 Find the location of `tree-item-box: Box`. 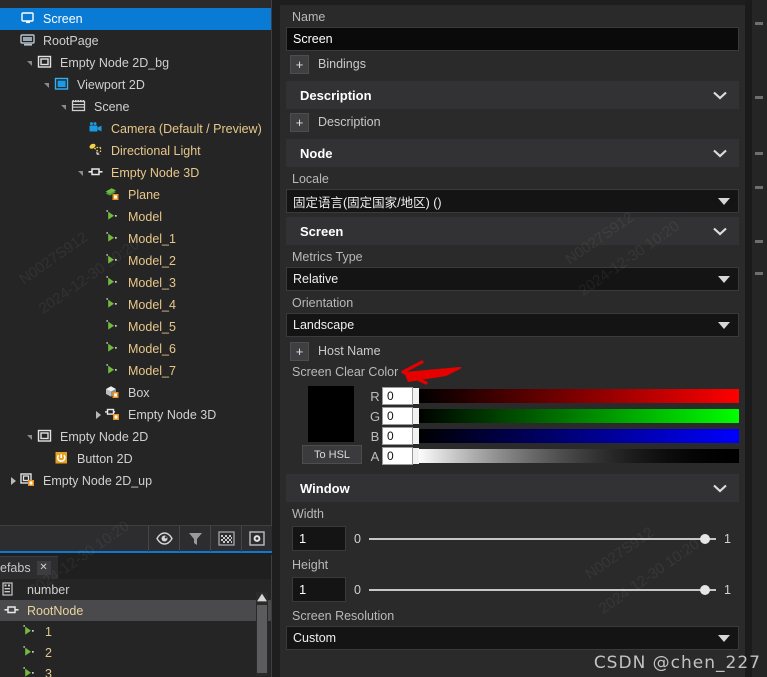

tree-item-box: Box is located at coordinates (135, 393).